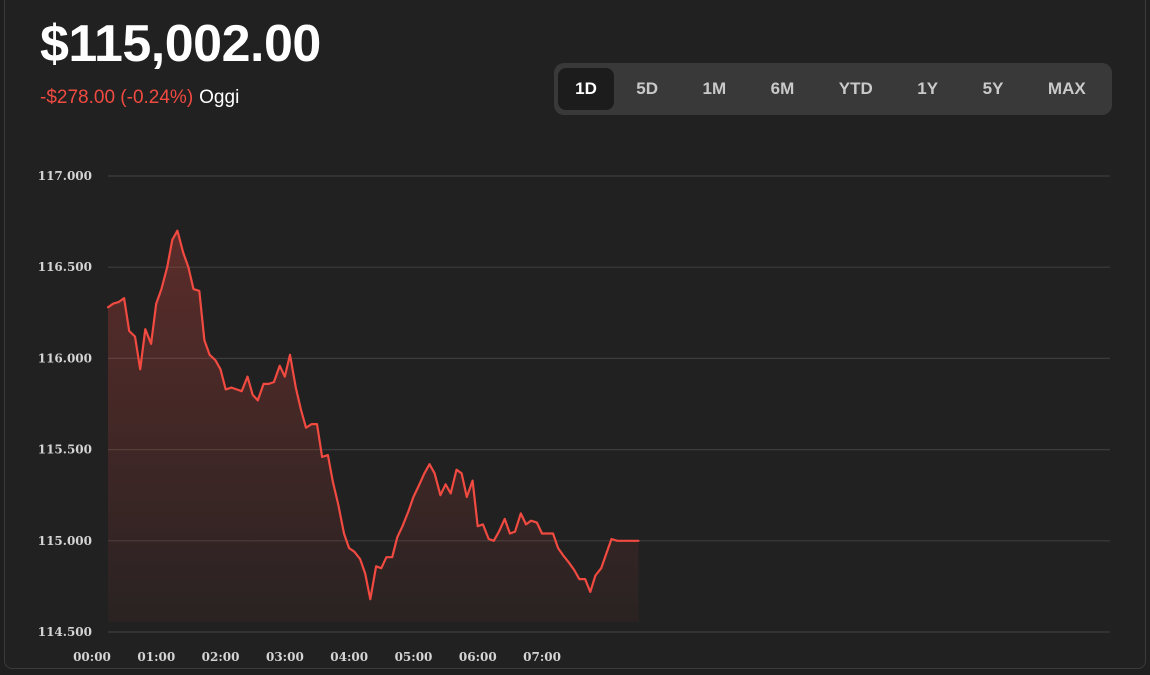  I want to click on x-axis: 00:00 01:00 02:00 03:00 04:00 05:00 06:00 07:00, so click(317, 657).